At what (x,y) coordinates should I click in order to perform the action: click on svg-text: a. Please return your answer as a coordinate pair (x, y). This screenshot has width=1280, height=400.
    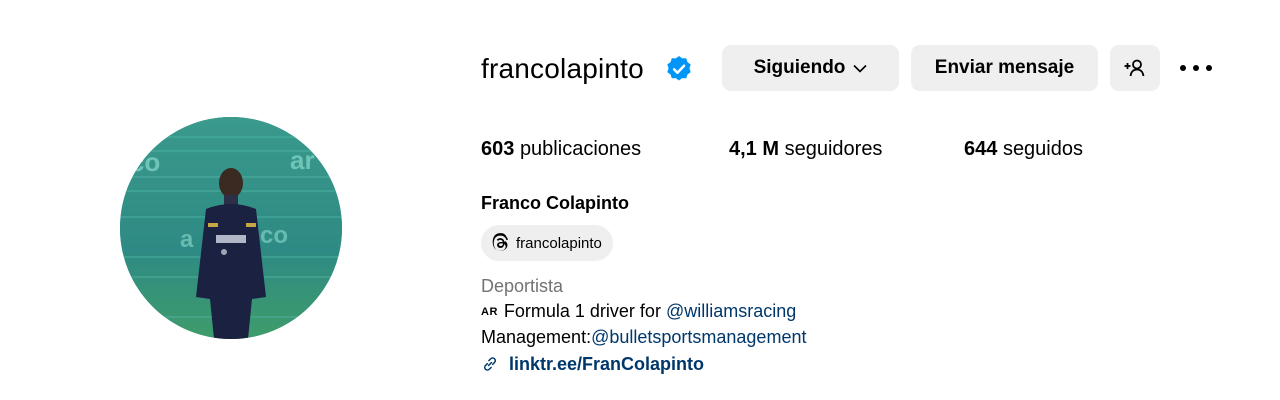
    Looking at the image, I should click on (187, 239).